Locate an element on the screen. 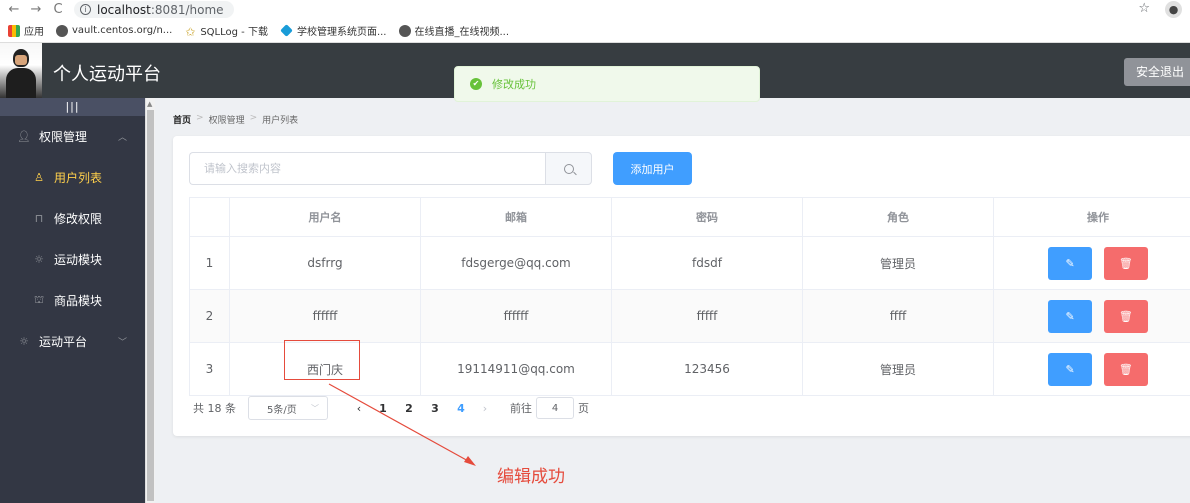  cell-password: fffff is located at coordinates (707, 316).